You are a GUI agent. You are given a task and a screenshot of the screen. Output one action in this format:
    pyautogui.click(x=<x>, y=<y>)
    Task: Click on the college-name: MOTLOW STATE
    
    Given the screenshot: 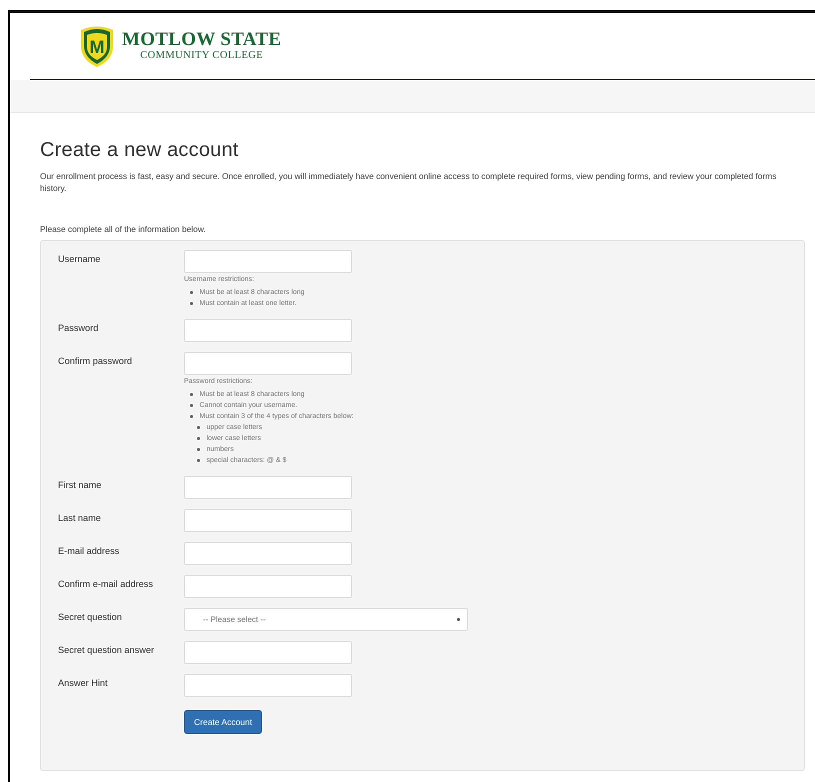 What is the action you would take?
    pyautogui.click(x=202, y=40)
    